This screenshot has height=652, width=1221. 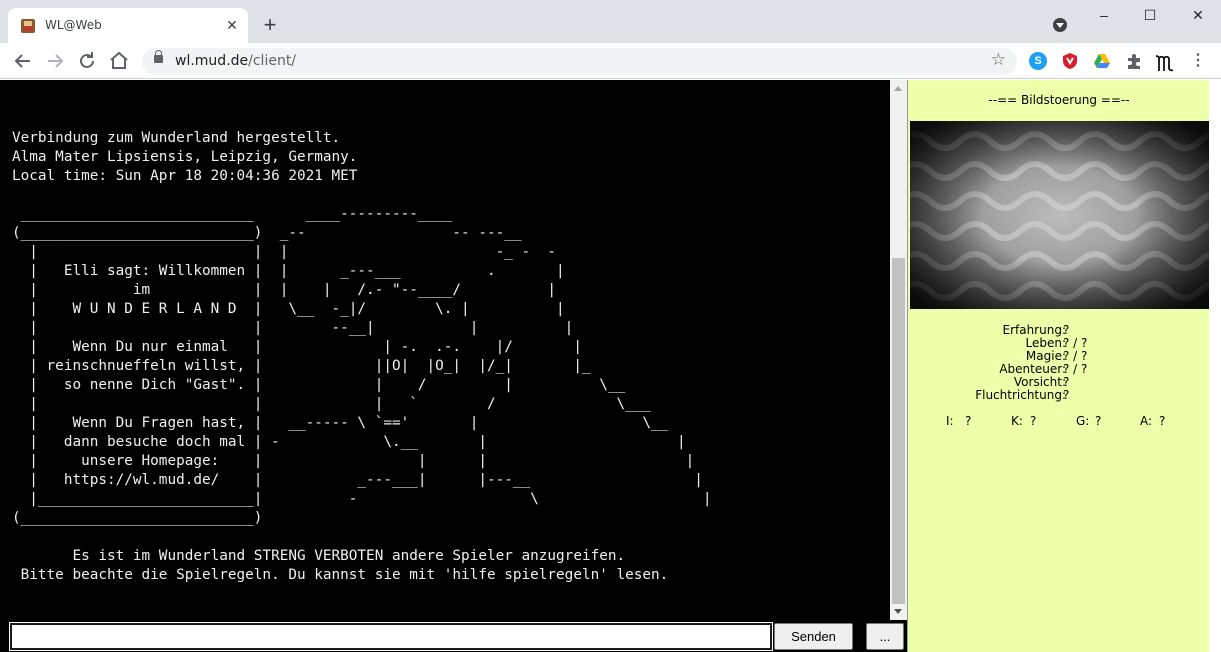 What do you see at coordinates (128, 25) in the screenshot?
I see `browser-tab: WL@Web ✕` at bounding box center [128, 25].